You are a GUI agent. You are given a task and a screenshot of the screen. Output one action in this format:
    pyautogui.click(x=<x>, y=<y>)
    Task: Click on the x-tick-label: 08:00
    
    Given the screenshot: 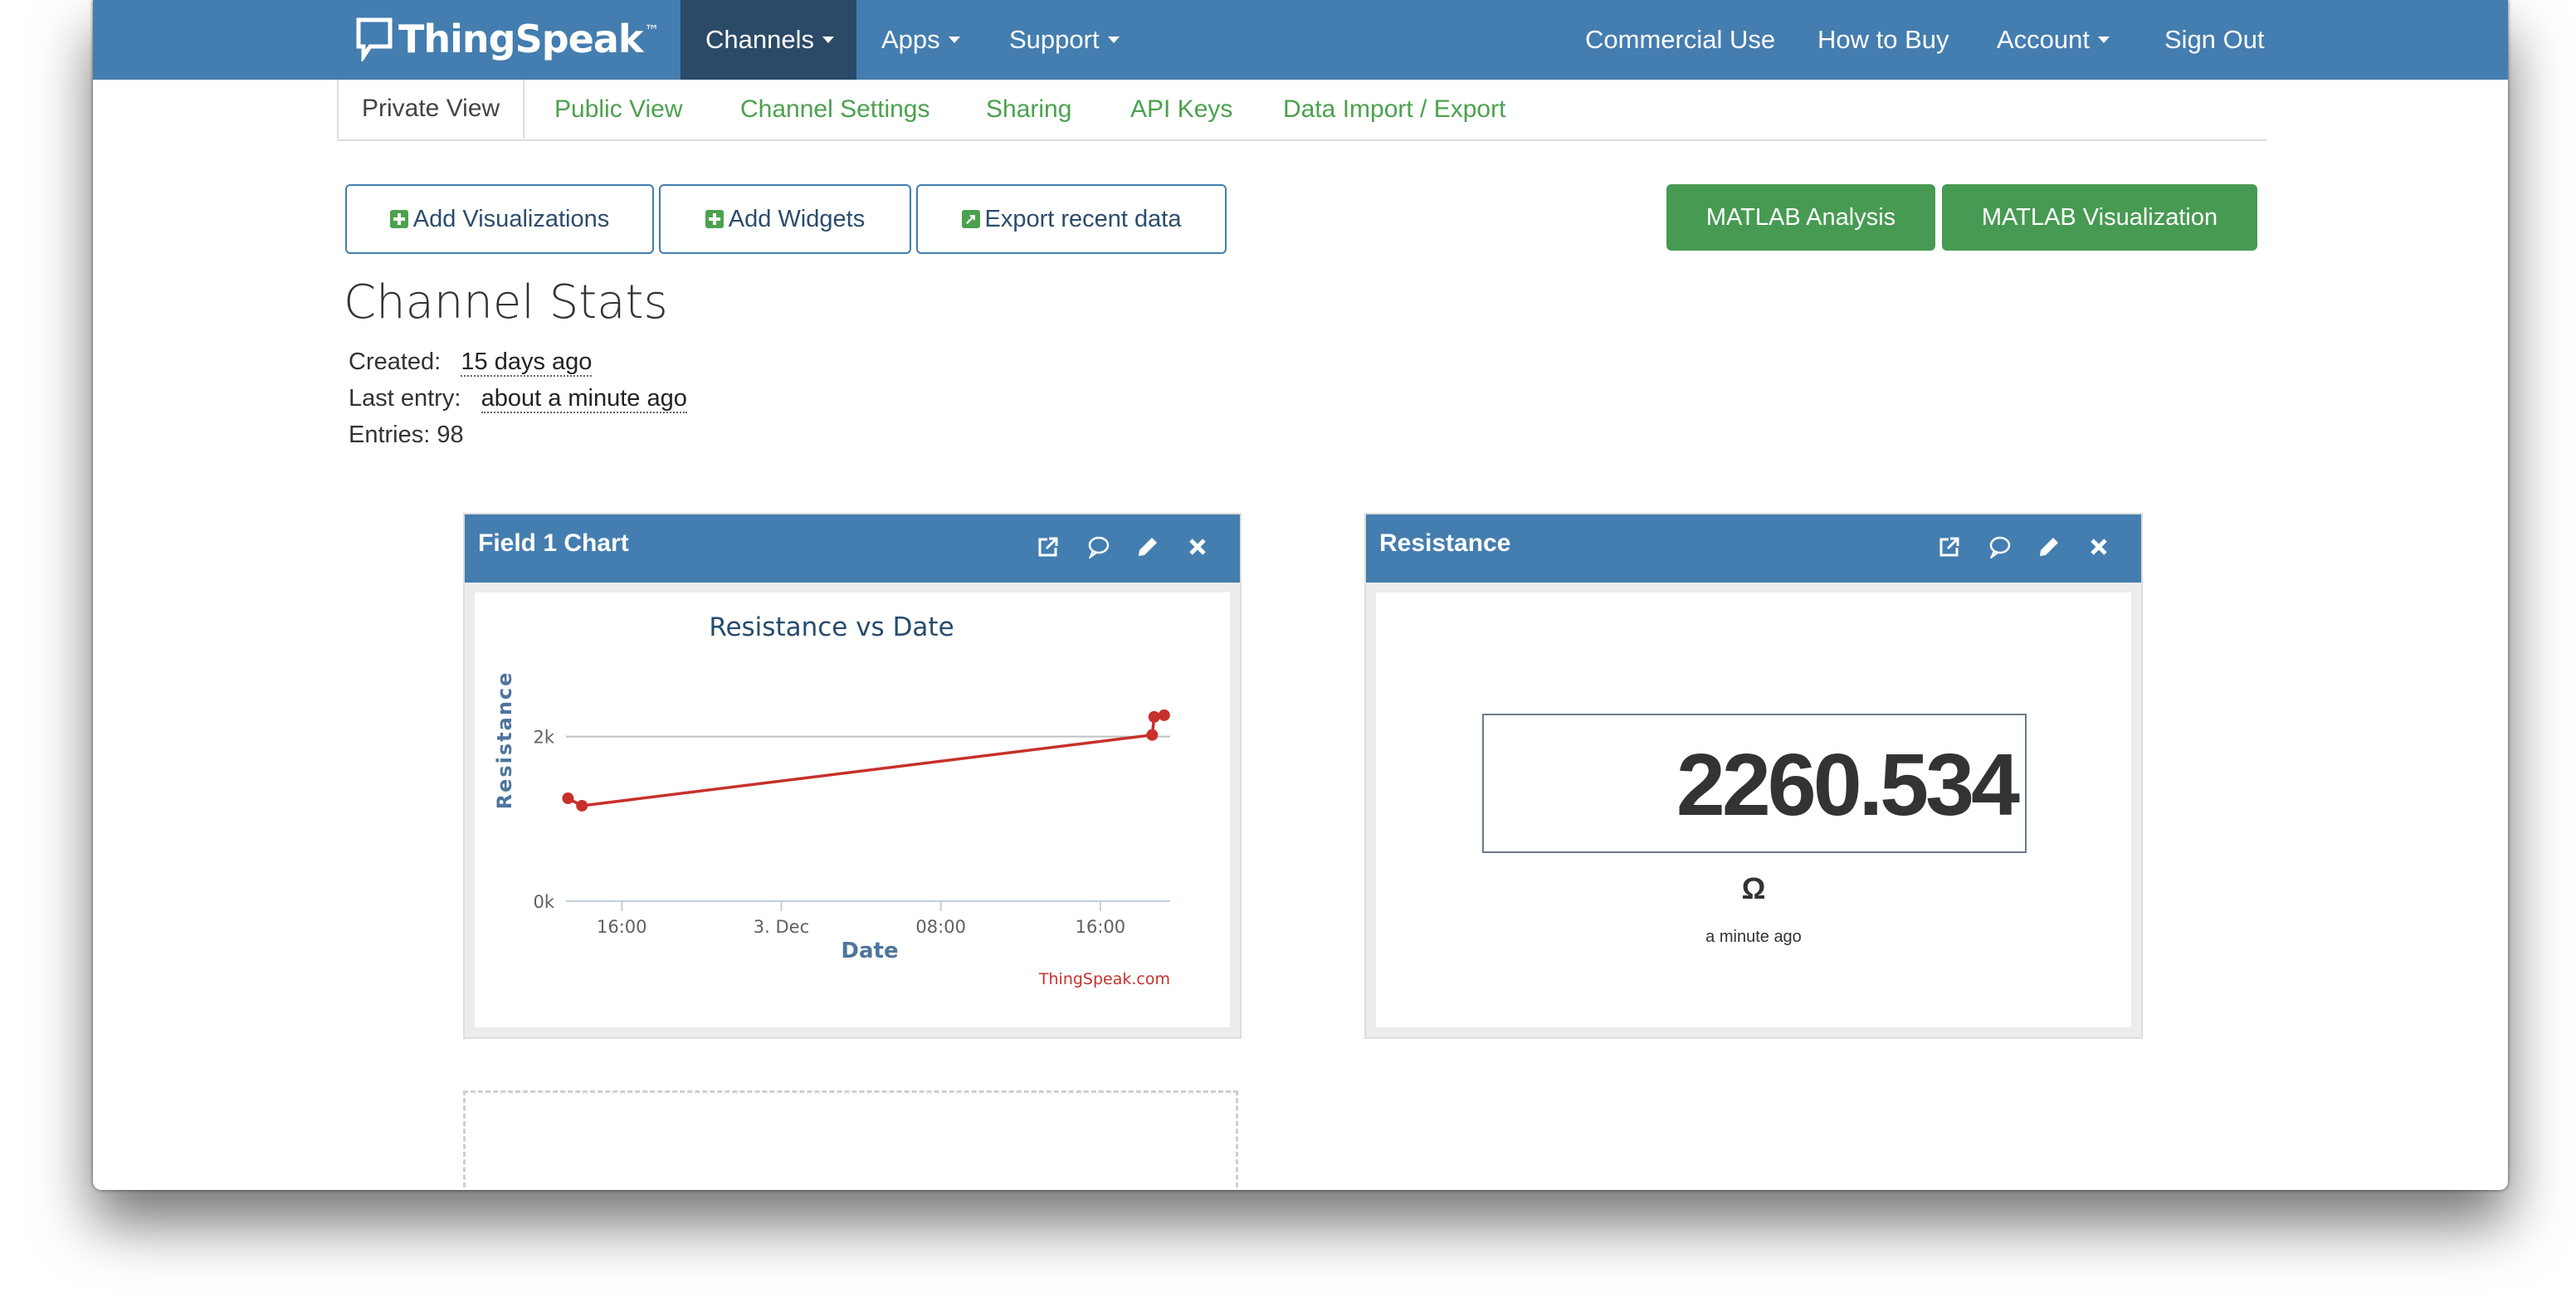 What is the action you would take?
    pyautogui.click(x=941, y=927)
    